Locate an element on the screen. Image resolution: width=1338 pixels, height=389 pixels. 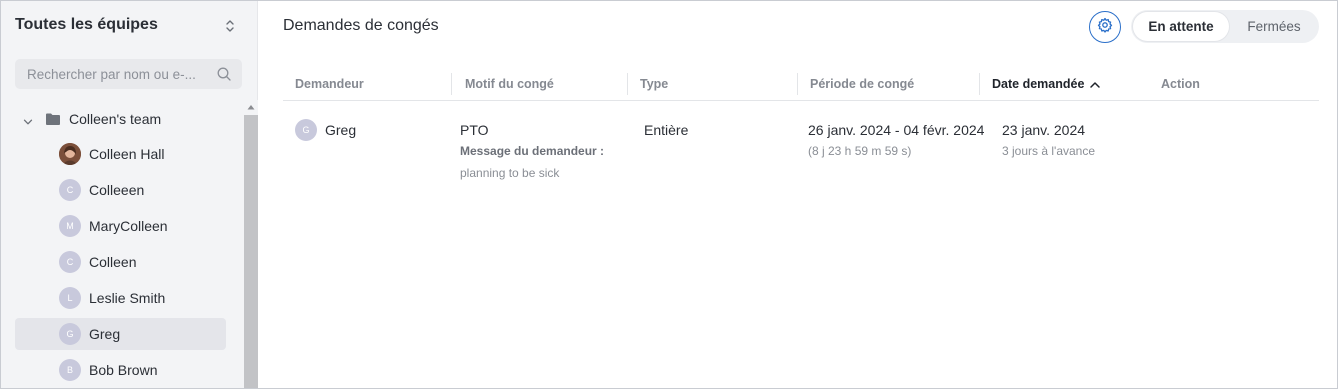
gear-icon is located at coordinates (1105, 27).